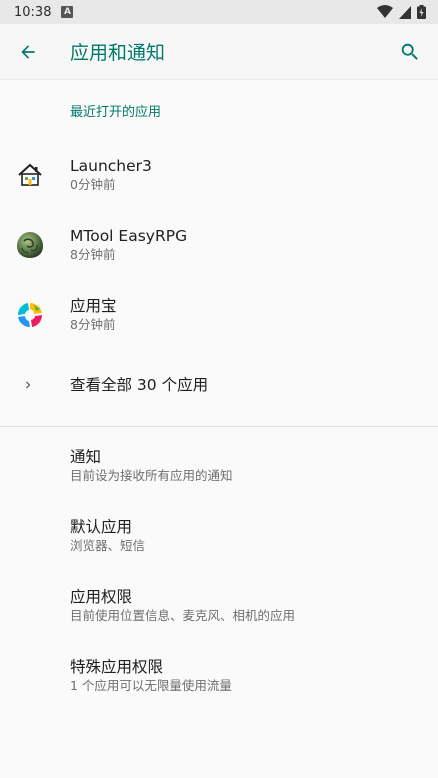 This screenshot has height=778, width=438. What do you see at coordinates (219, 315) in the screenshot?
I see `recent-app-yingyongbao: 应用宝 8分钟前` at bounding box center [219, 315].